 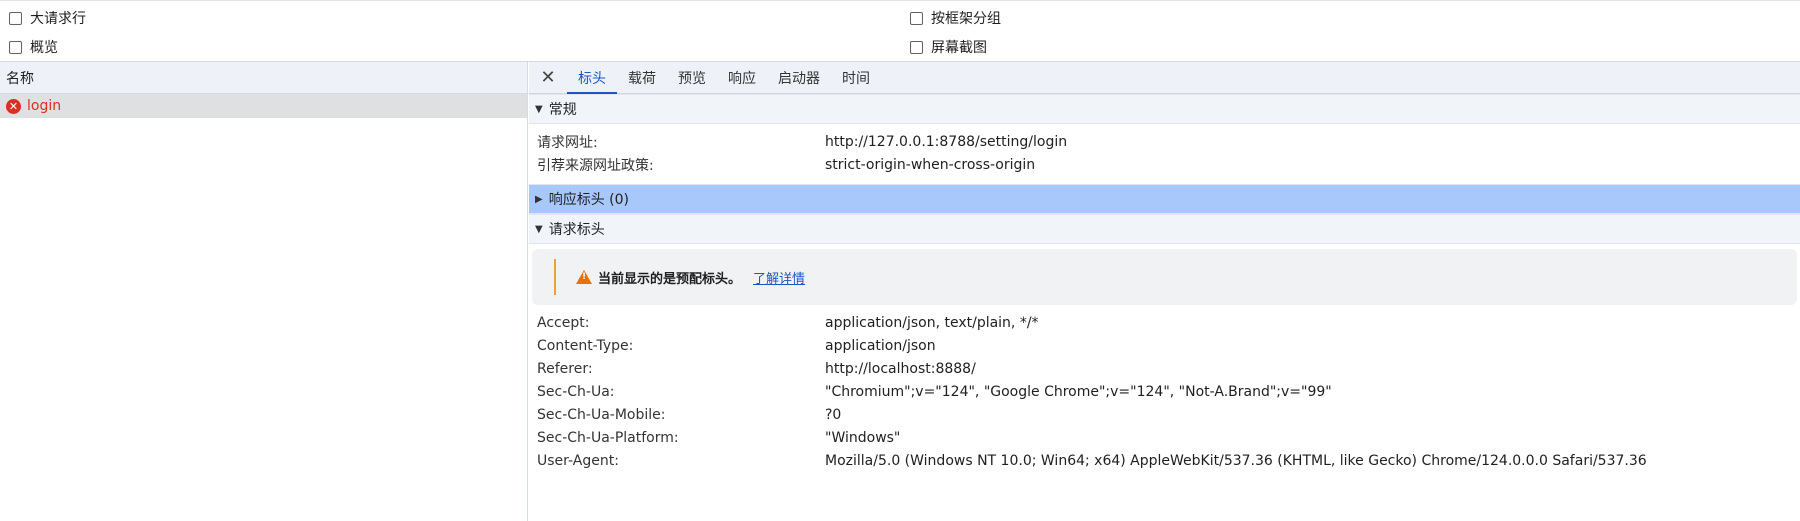 What do you see at coordinates (584, 277) in the screenshot?
I see `warning-icon` at bounding box center [584, 277].